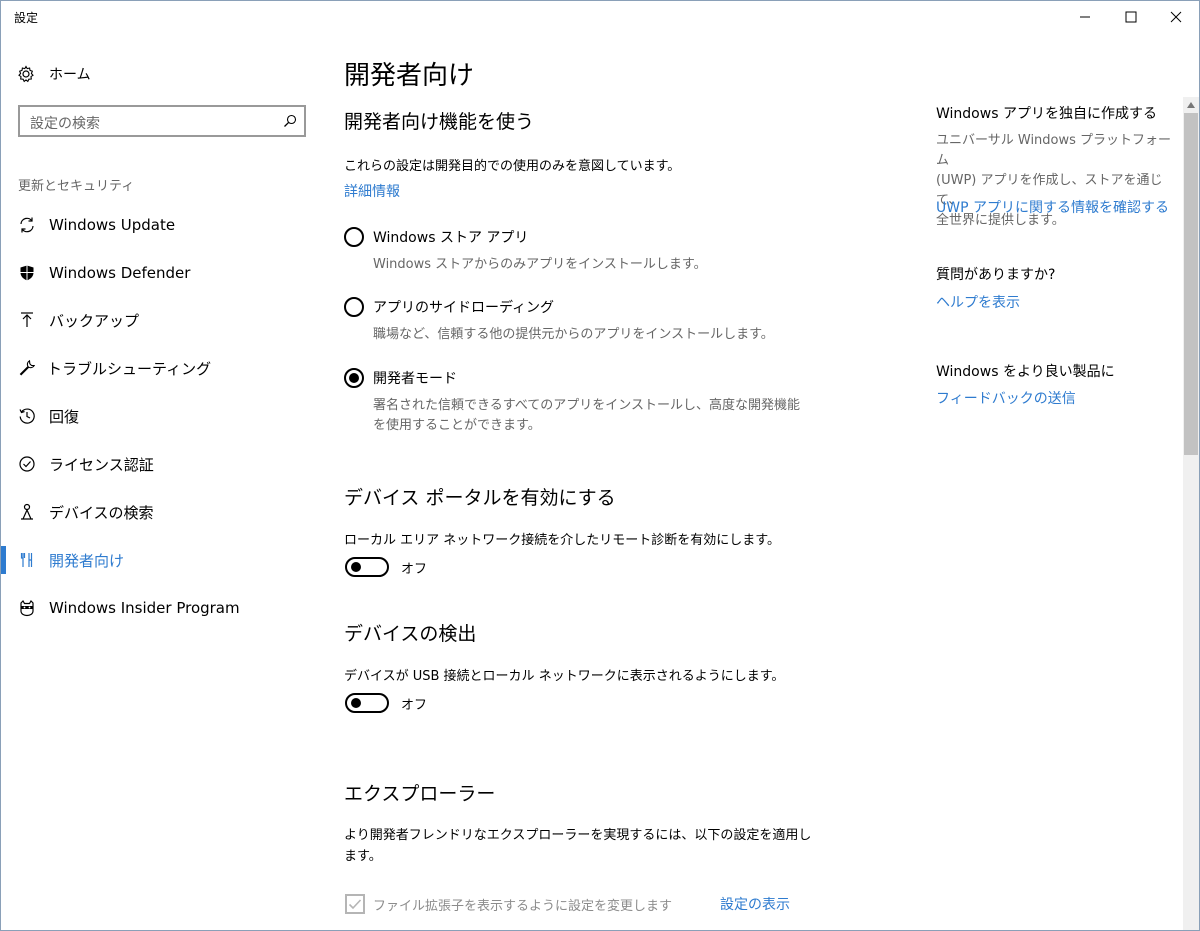 Image resolution: width=1200 pixels, height=931 pixels. I want to click on developer-tools-icon, so click(27, 560).